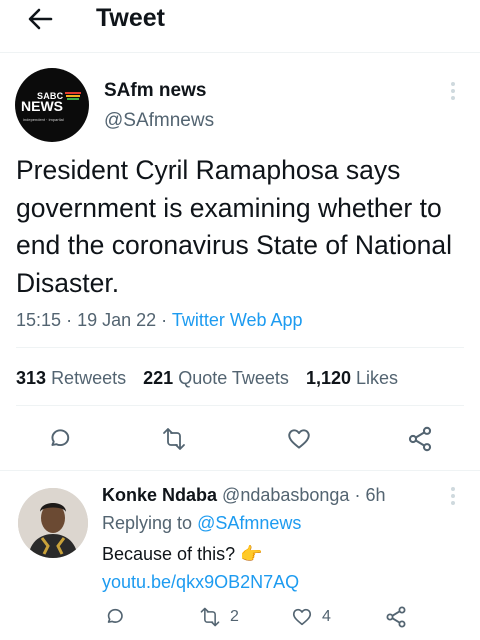  I want to click on reply-author-handle: @ndabasbonga, so click(285, 495).